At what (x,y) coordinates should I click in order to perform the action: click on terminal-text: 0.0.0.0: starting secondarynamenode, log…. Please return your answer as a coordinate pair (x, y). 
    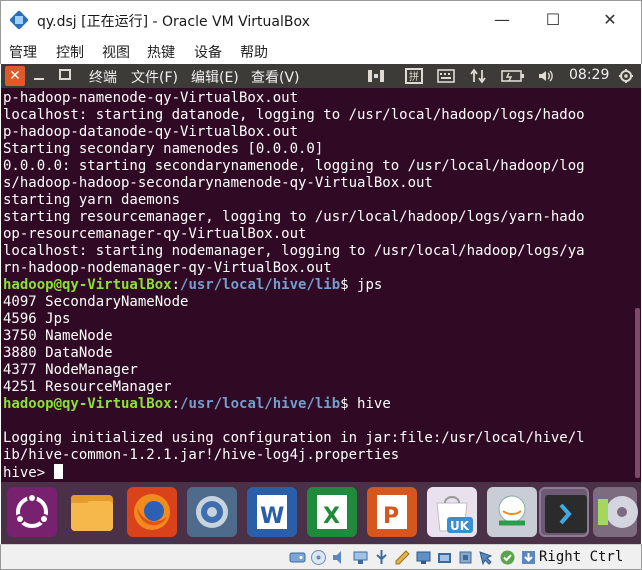
    Looking at the image, I should click on (294, 166).